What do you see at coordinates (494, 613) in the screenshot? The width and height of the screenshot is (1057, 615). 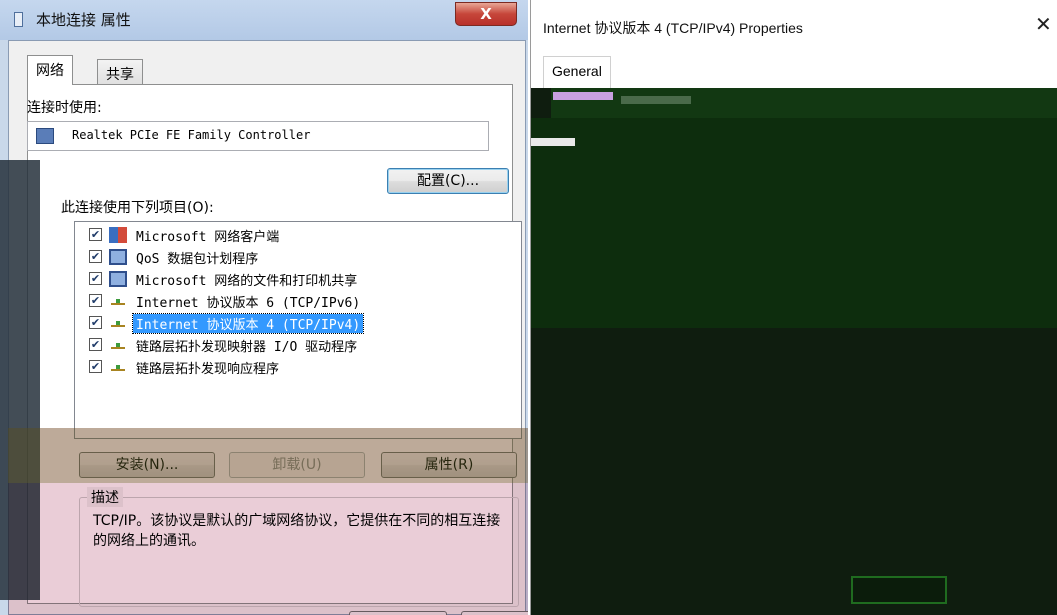 I see `cancel-button: 取消` at bounding box center [494, 613].